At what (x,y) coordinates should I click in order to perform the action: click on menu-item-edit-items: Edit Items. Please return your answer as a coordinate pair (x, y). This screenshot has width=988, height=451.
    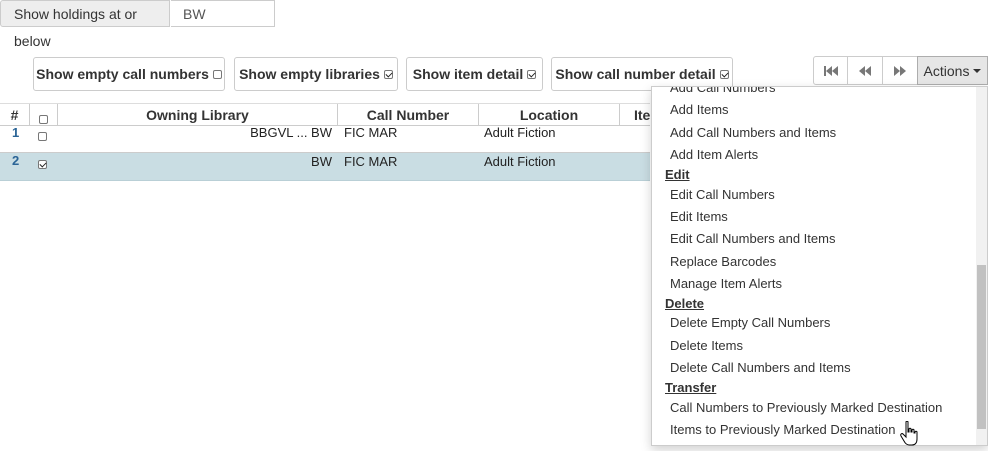
    Looking at the image, I should click on (699, 216).